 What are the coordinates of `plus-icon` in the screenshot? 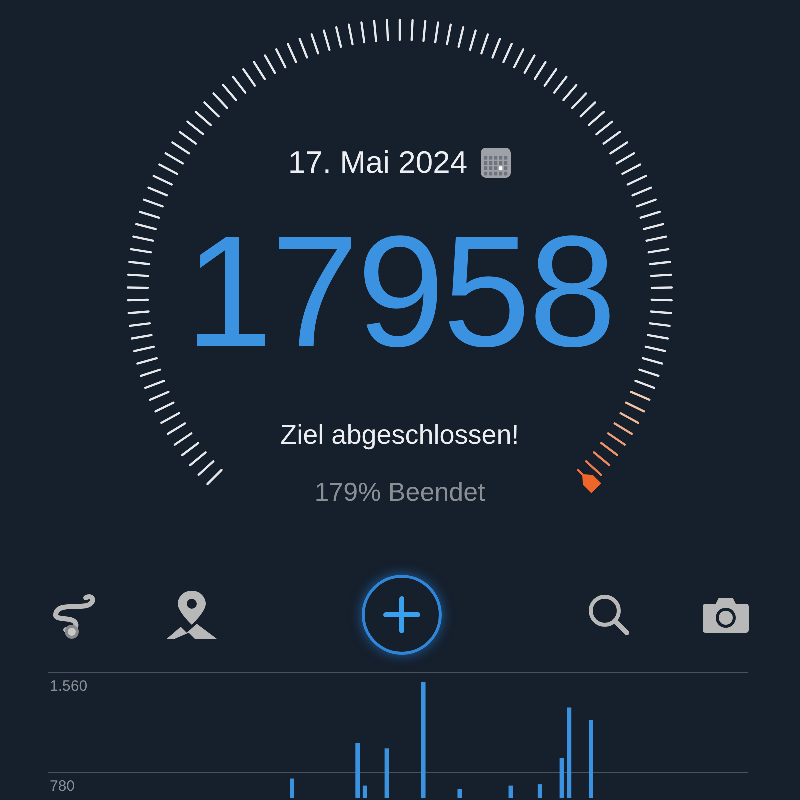 It's located at (402, 615).